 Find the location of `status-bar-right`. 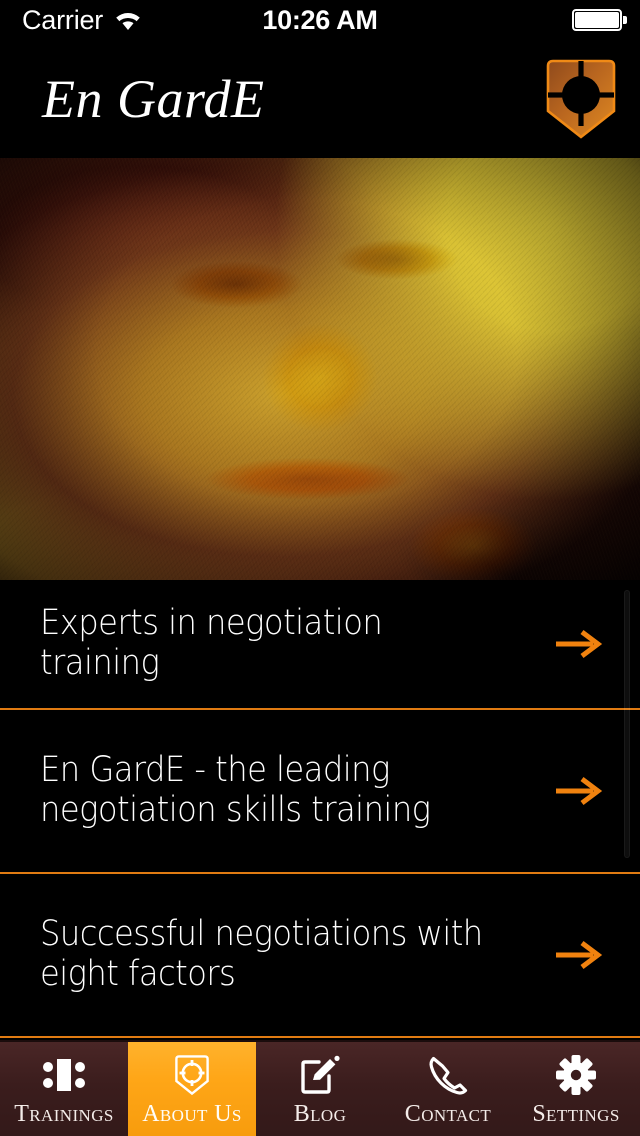

status-bar-right is located at coordinates (599, 20).